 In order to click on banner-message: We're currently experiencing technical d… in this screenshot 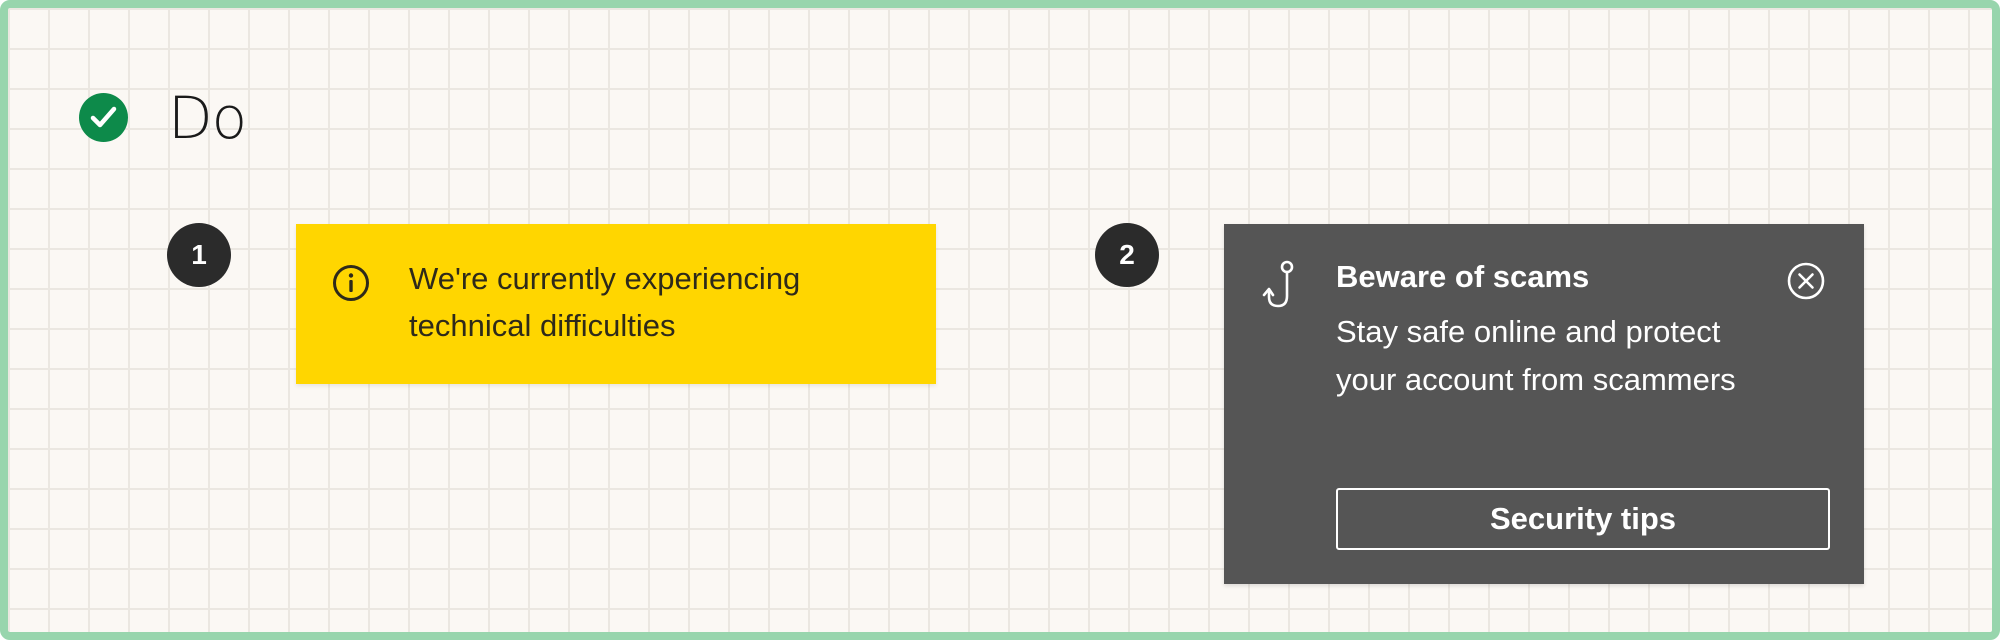, I will do `click(605, 302)`.